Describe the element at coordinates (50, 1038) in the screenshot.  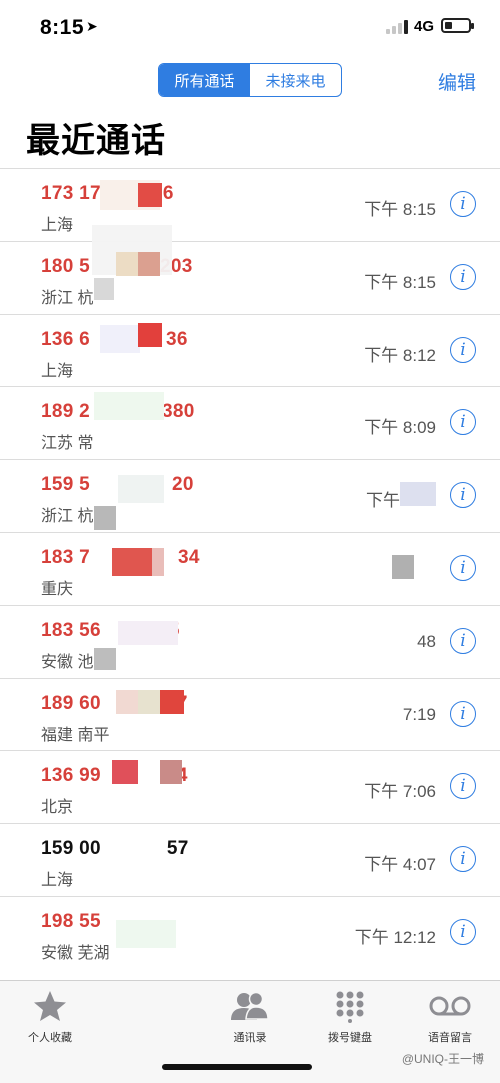
I see `tab-label: 个人收藏` at that location.